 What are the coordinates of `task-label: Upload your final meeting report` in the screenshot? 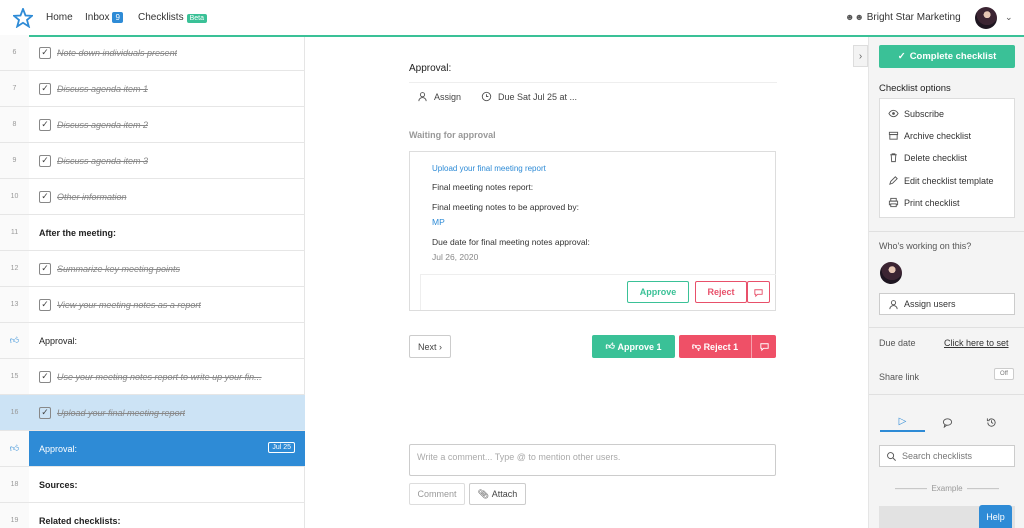 It's located at (121, 412).